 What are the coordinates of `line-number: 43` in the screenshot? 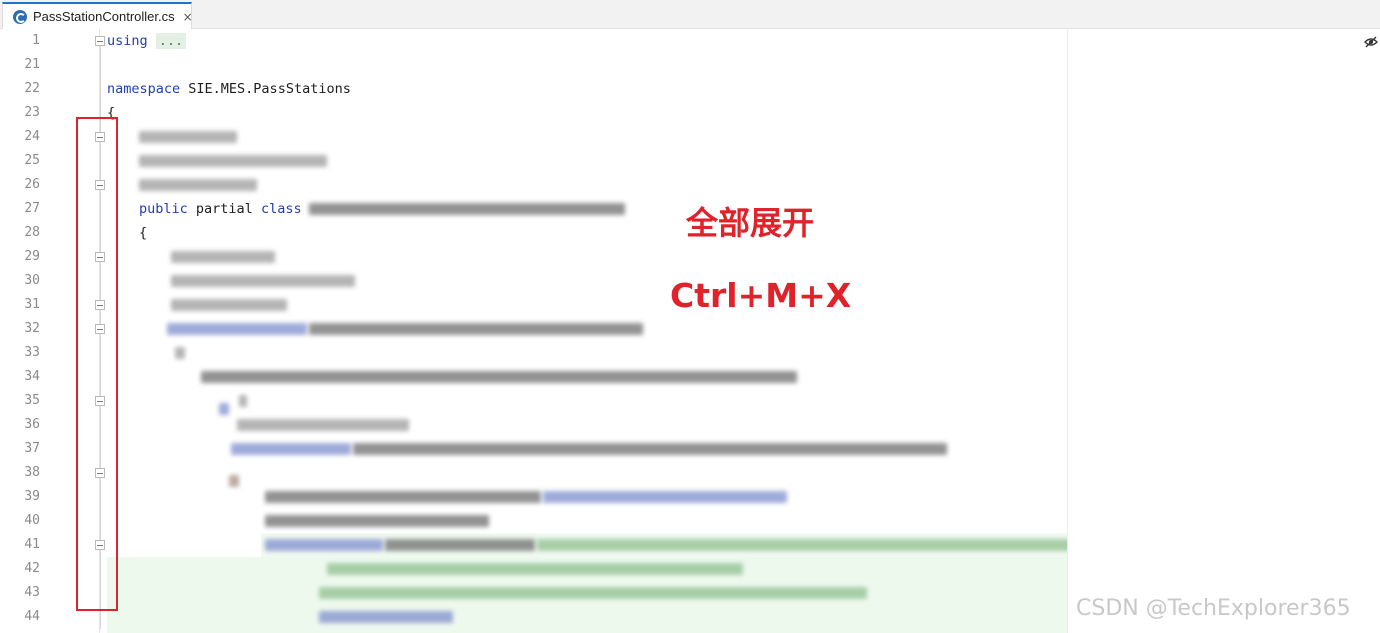 It's located at (32, 592).